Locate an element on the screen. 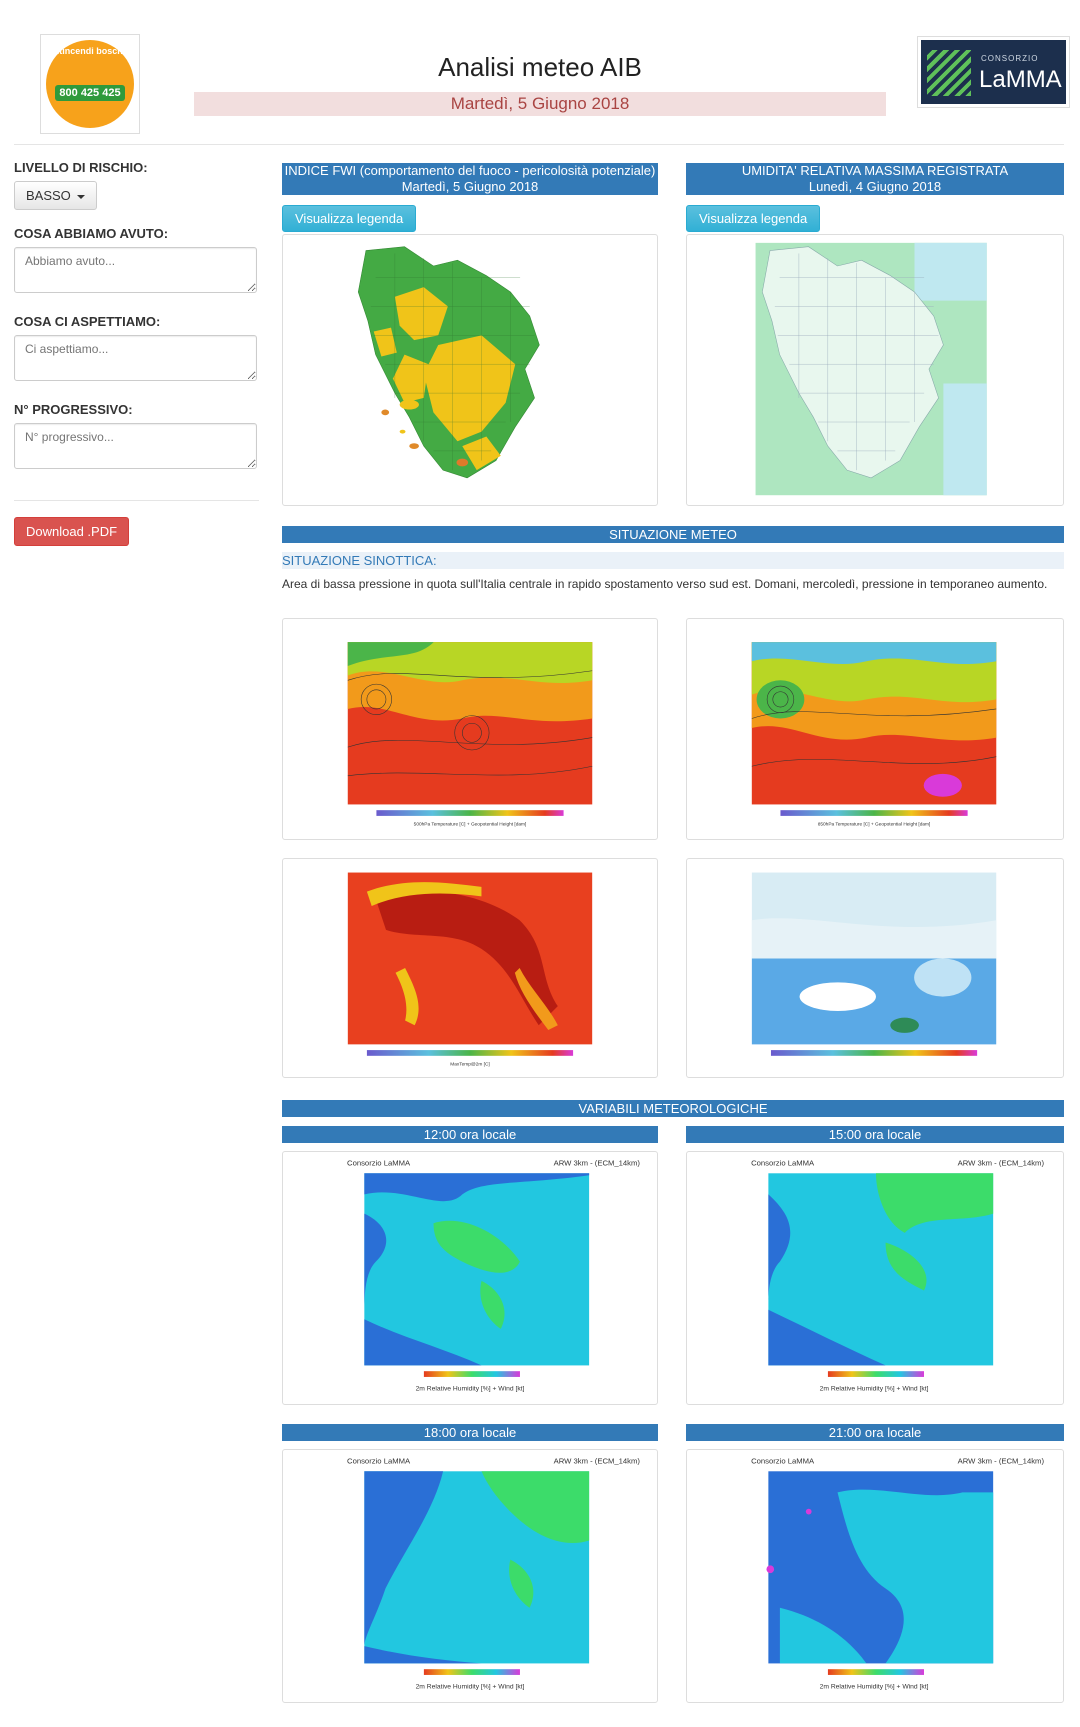 The width and height of the screenshot is (1080, 1727). rh12-legend: 2m Relative Humidity [%] + Wind [kt] is located at coordinates (470, 1388).